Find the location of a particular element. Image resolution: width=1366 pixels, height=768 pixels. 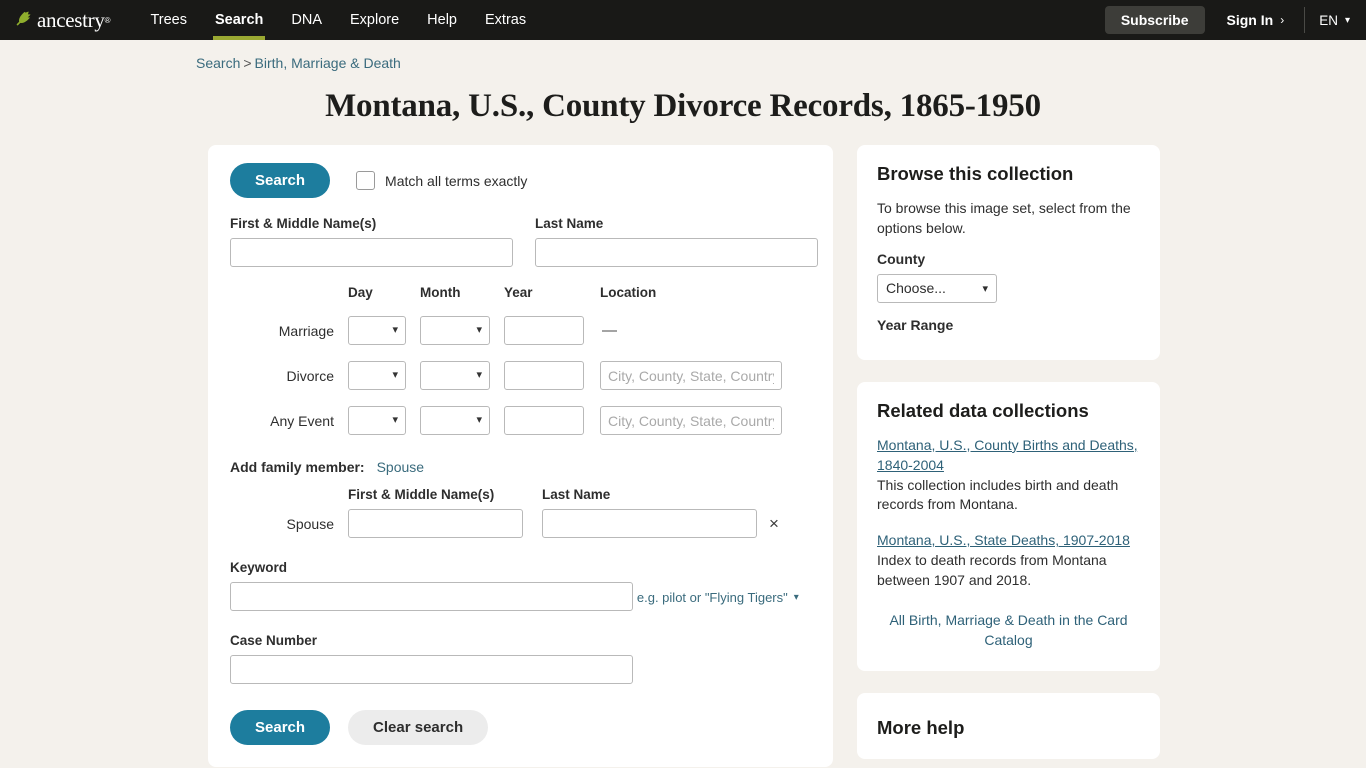

divorce-month-select: ▾ is located at coordinates (455, 375).